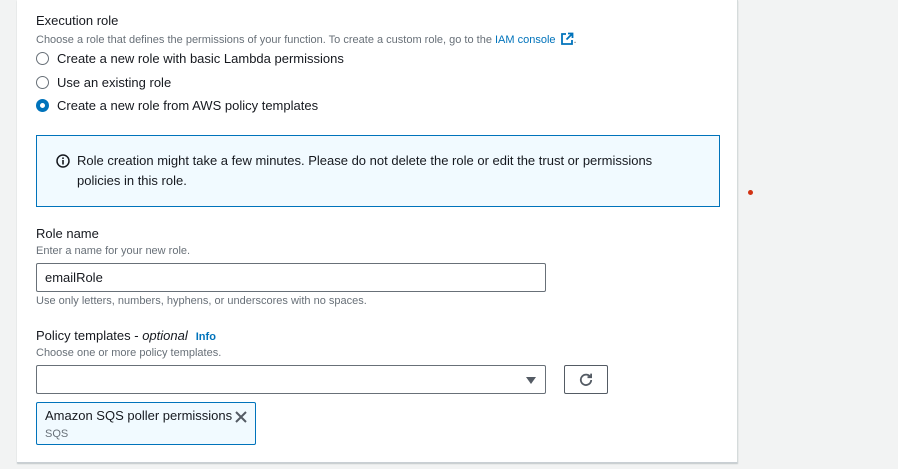 This screenshot has width=898, height=469. Describe the element at coordinates (42, 82) in the screenshot. I see `radio-button-existing-role` at that location.